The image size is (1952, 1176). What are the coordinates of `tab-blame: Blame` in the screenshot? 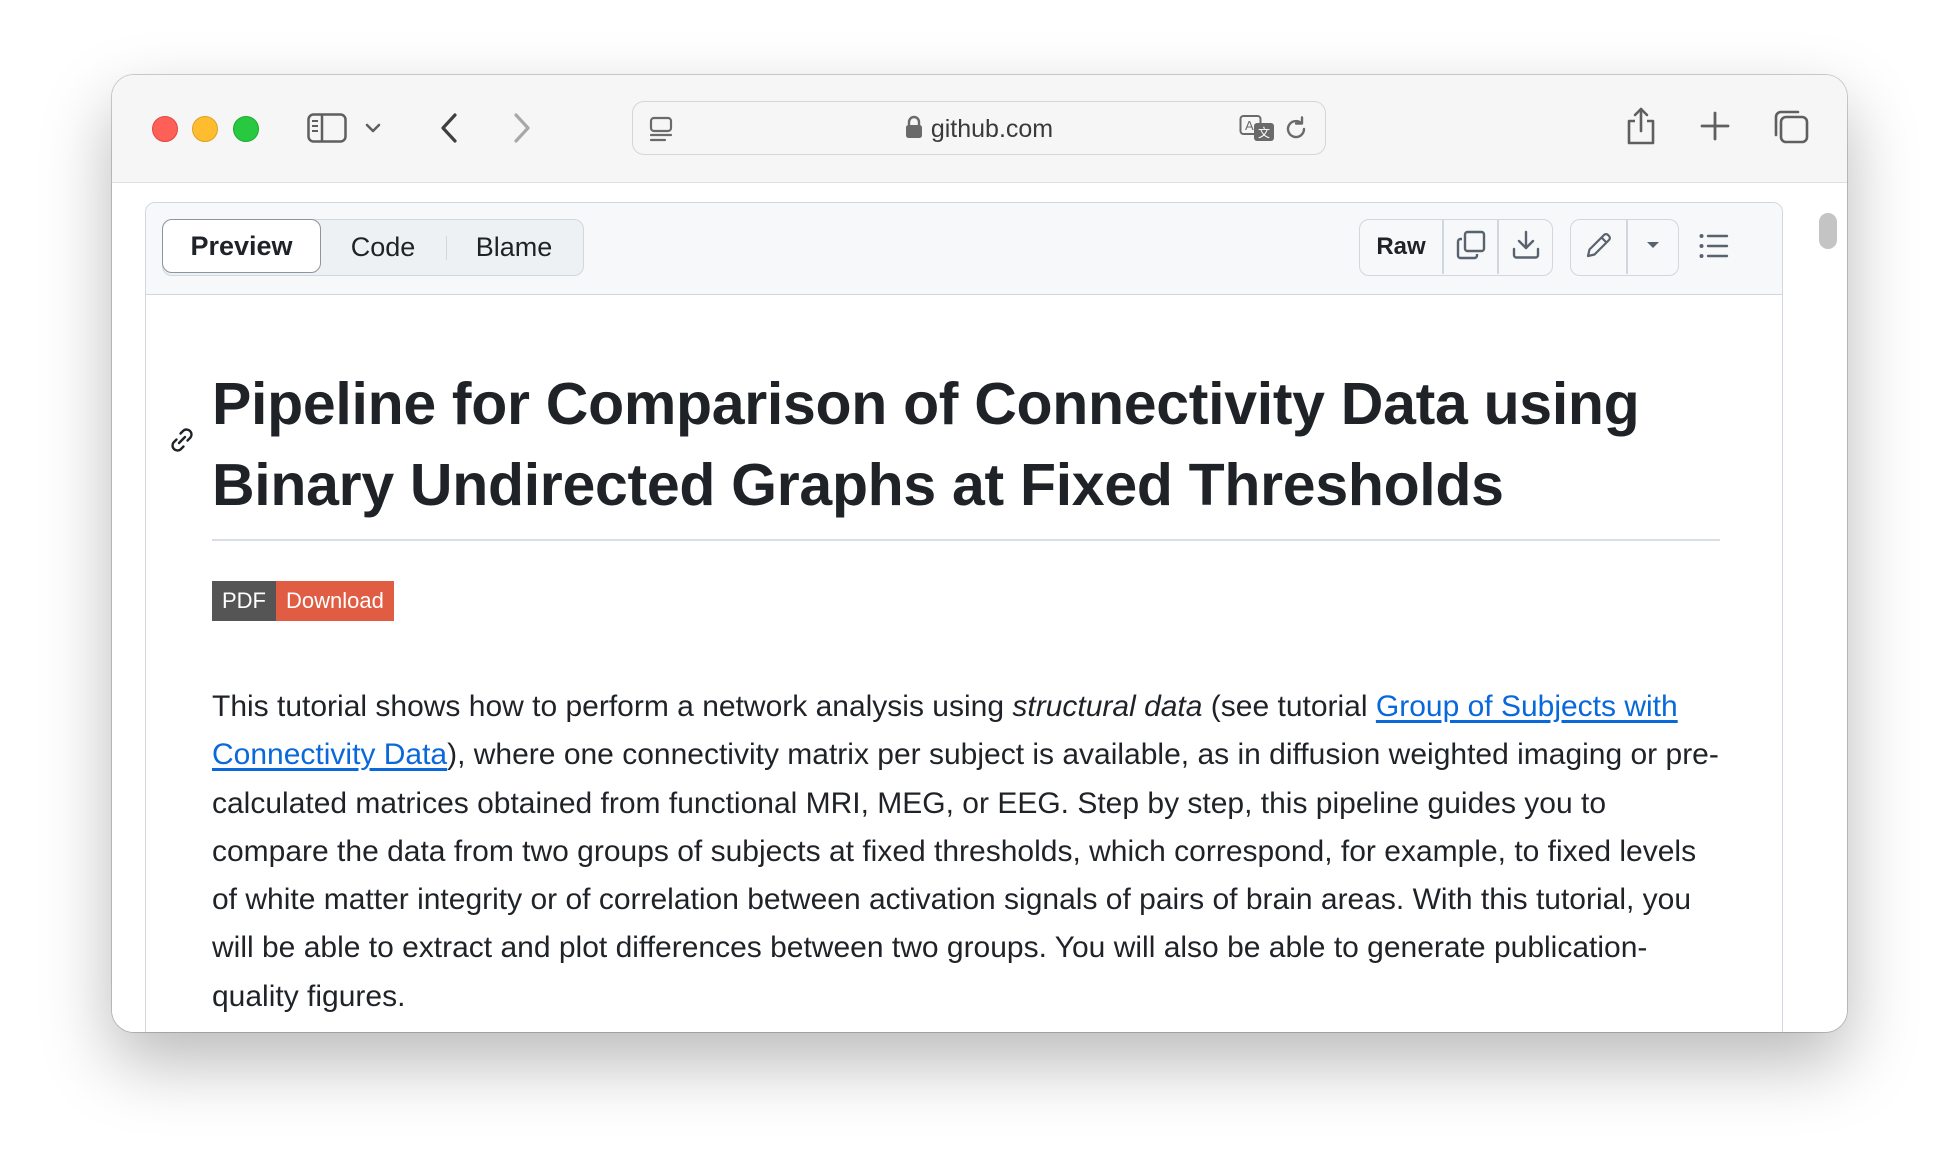 It's located at (514, 247).